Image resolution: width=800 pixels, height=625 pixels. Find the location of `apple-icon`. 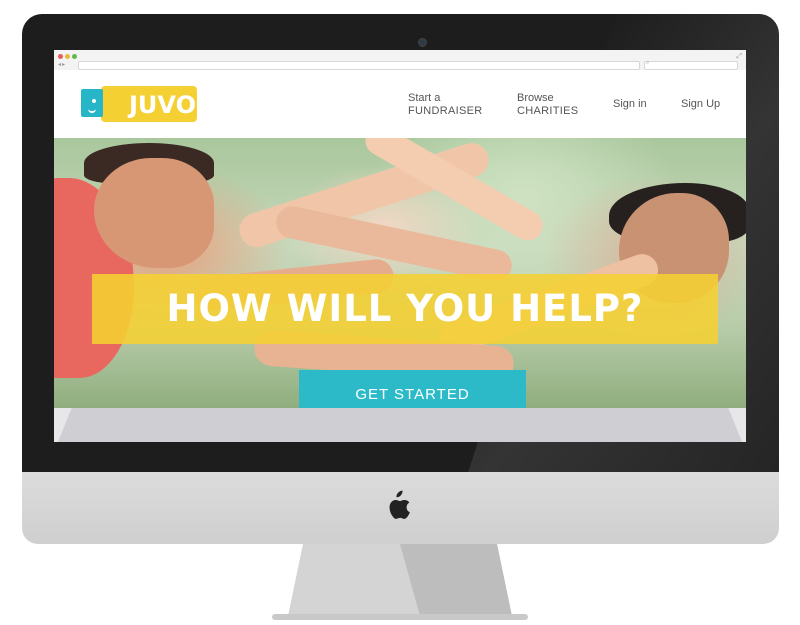

apple-icon is located at coordinates (399, 504).